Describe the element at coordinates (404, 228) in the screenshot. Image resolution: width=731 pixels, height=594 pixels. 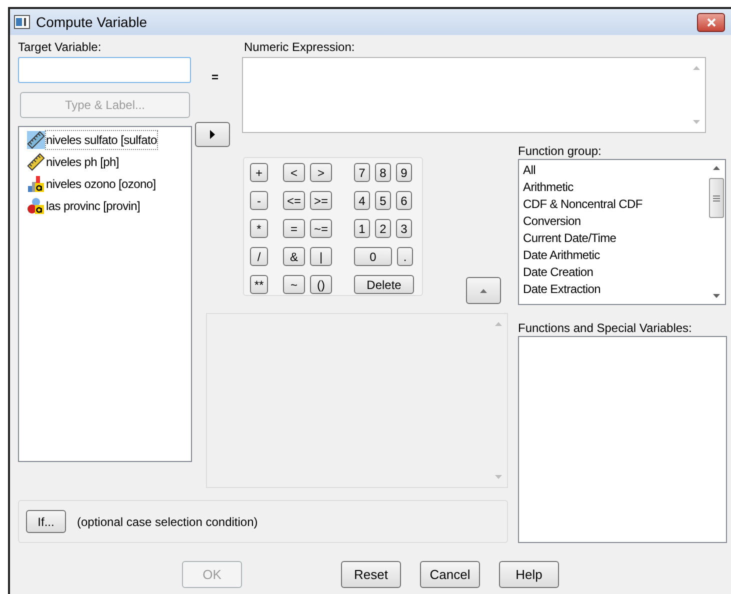
I see `keypad-key: 3` at that location.